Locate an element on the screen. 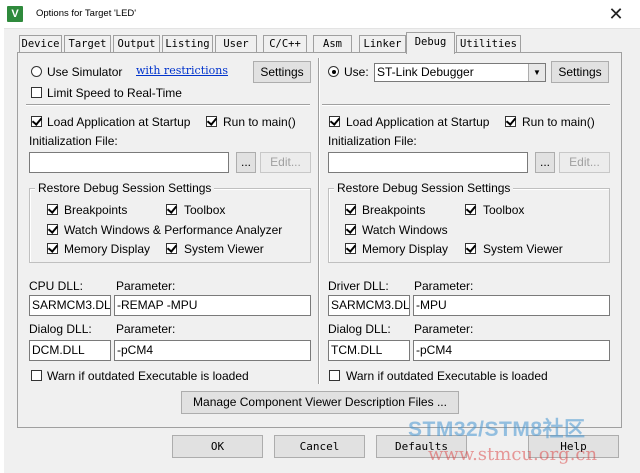 The width and height of the screenshot is (640, 473). ok-button: OK is located at coordinates (217, 446).